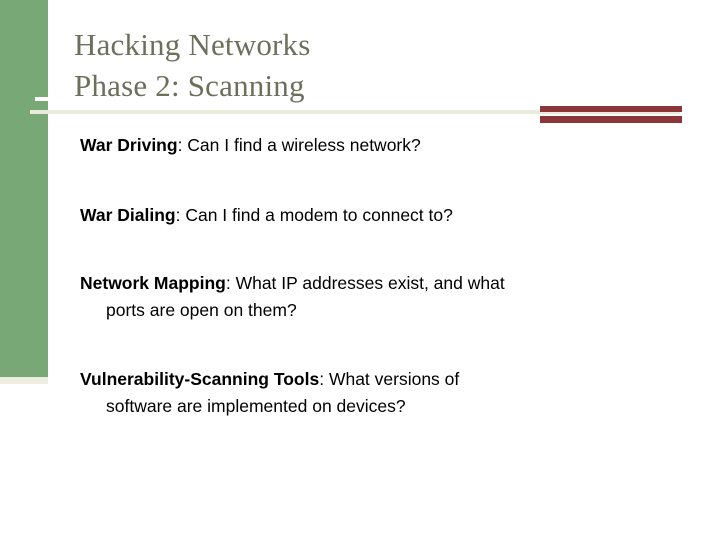 This screenshot has width=720, height=540. I want to click on left-green-accent-bar, so click(24, 188).